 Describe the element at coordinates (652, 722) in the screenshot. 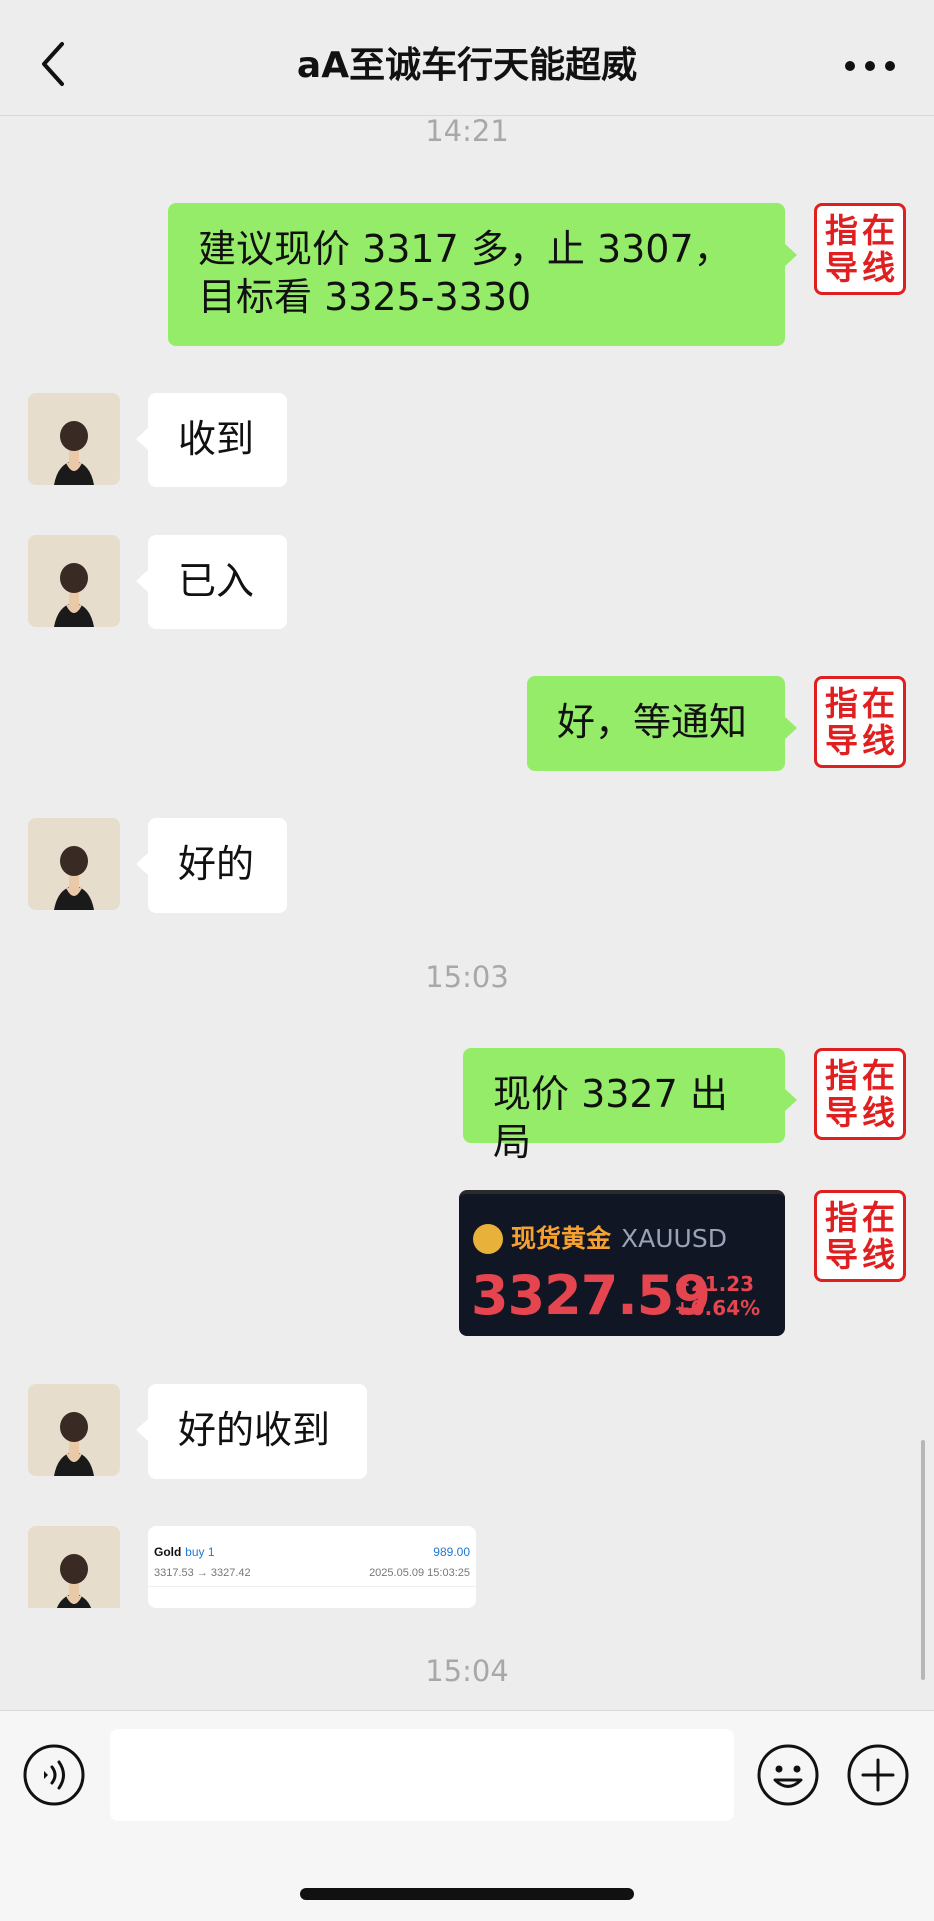

I see `message-text: 好，等通知` at that location.